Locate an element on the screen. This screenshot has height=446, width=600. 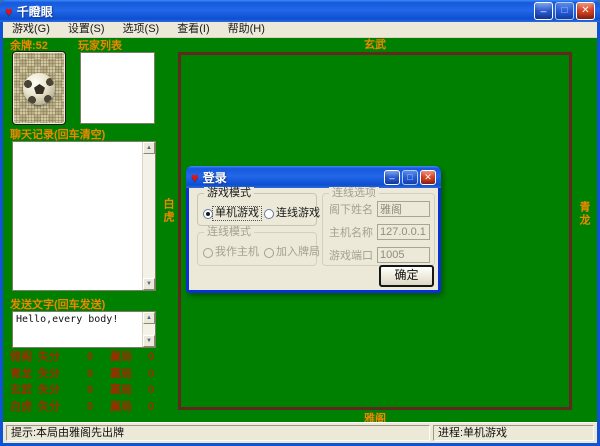
menu-item-options: 选项(S) is located at coordinates (141, 29).